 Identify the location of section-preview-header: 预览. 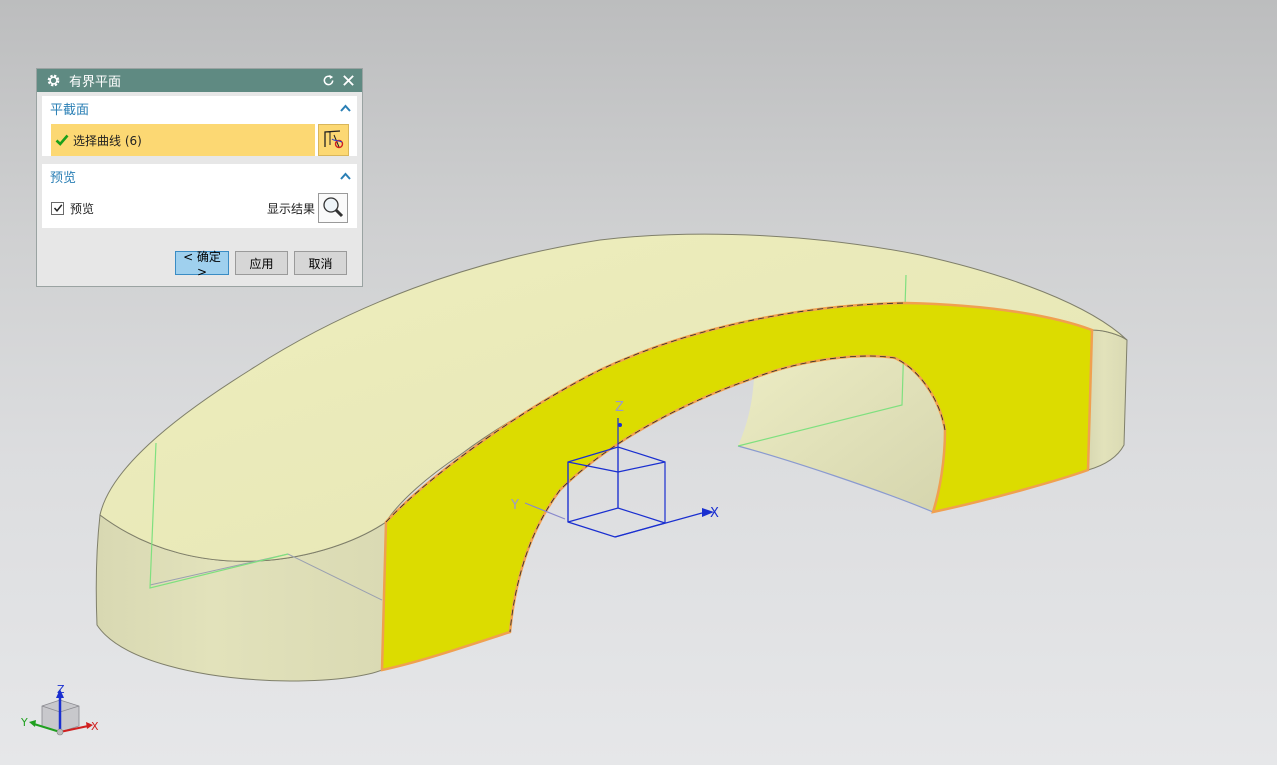
(199, 176).